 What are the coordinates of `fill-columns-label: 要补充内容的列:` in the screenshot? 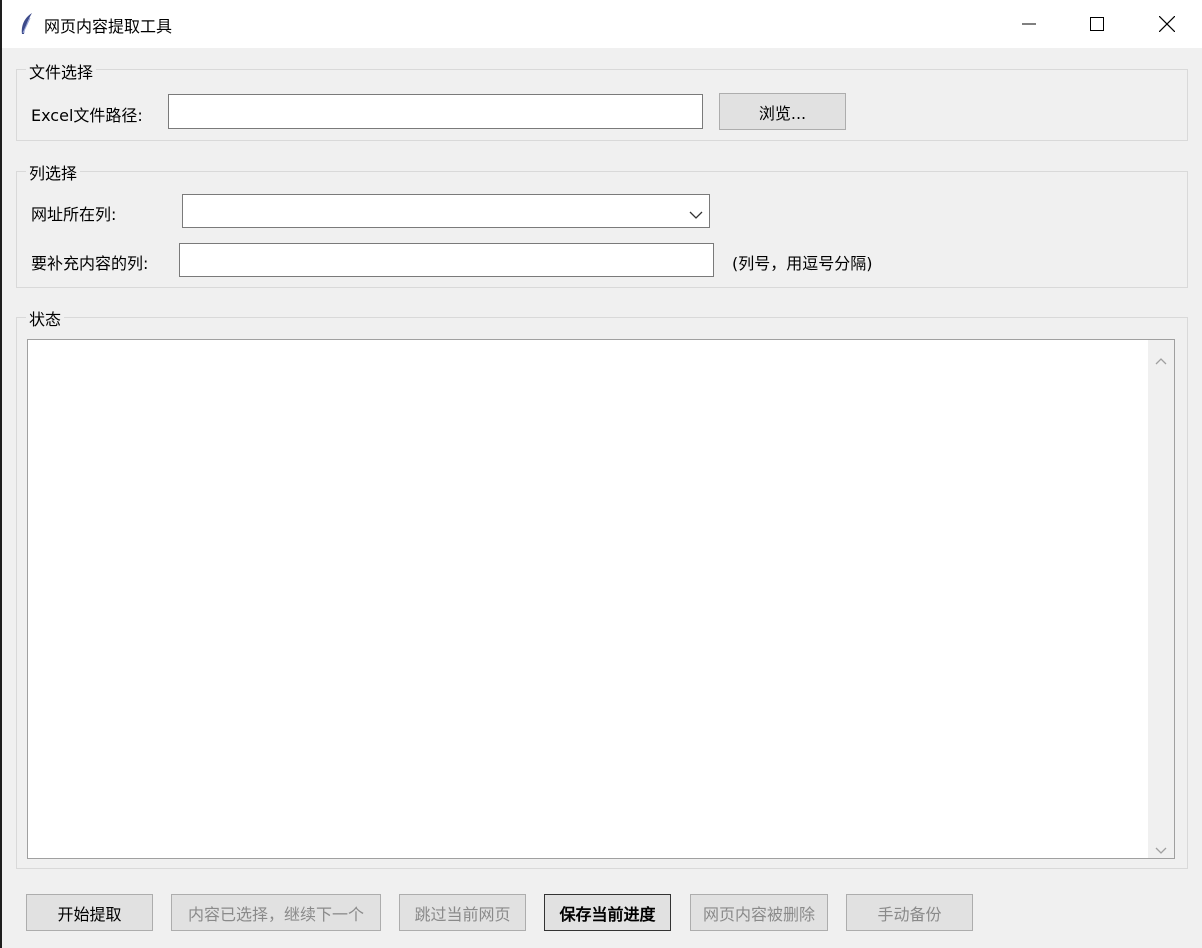 It's located at (90, 263).